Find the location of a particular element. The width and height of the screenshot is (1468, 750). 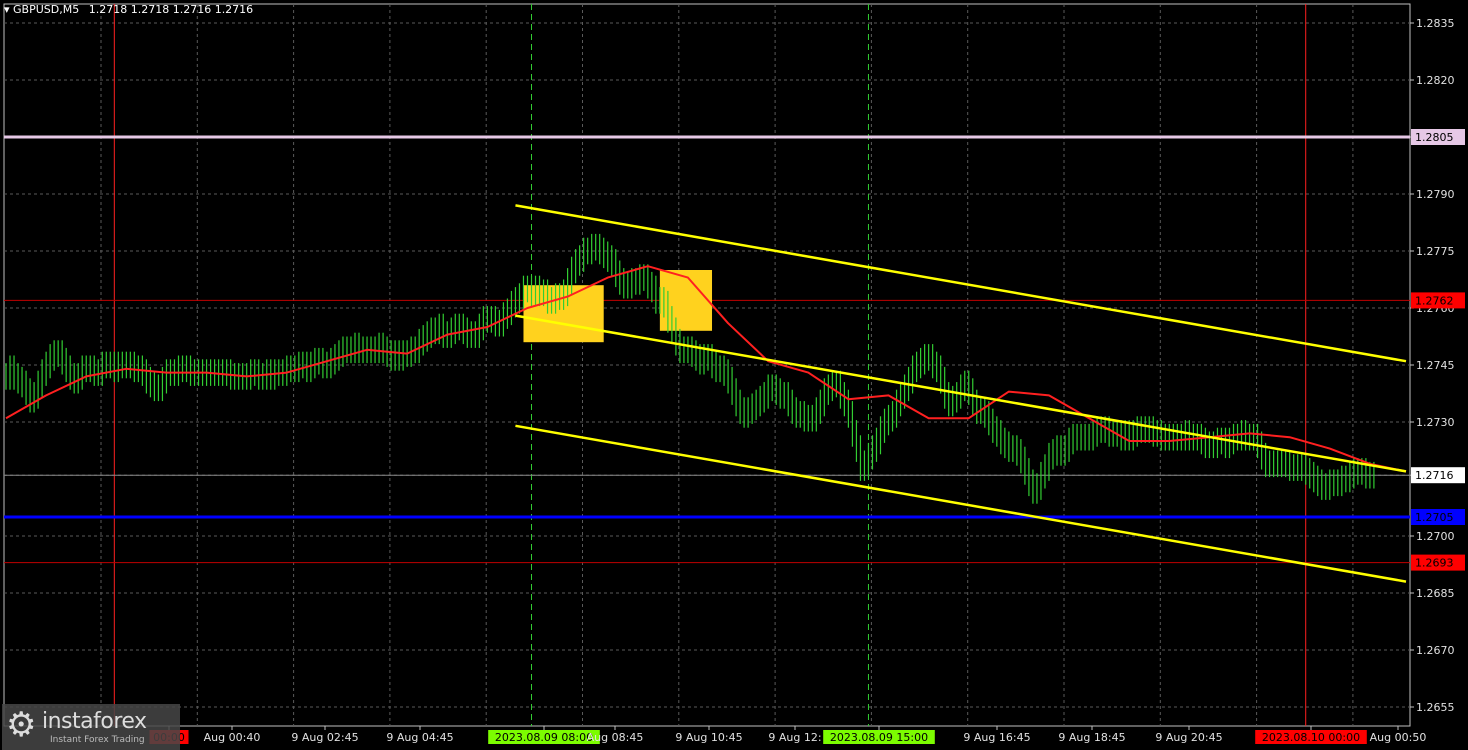

x-tick-label: 9 Aug 02:45 is located at coordinates (324, 737).